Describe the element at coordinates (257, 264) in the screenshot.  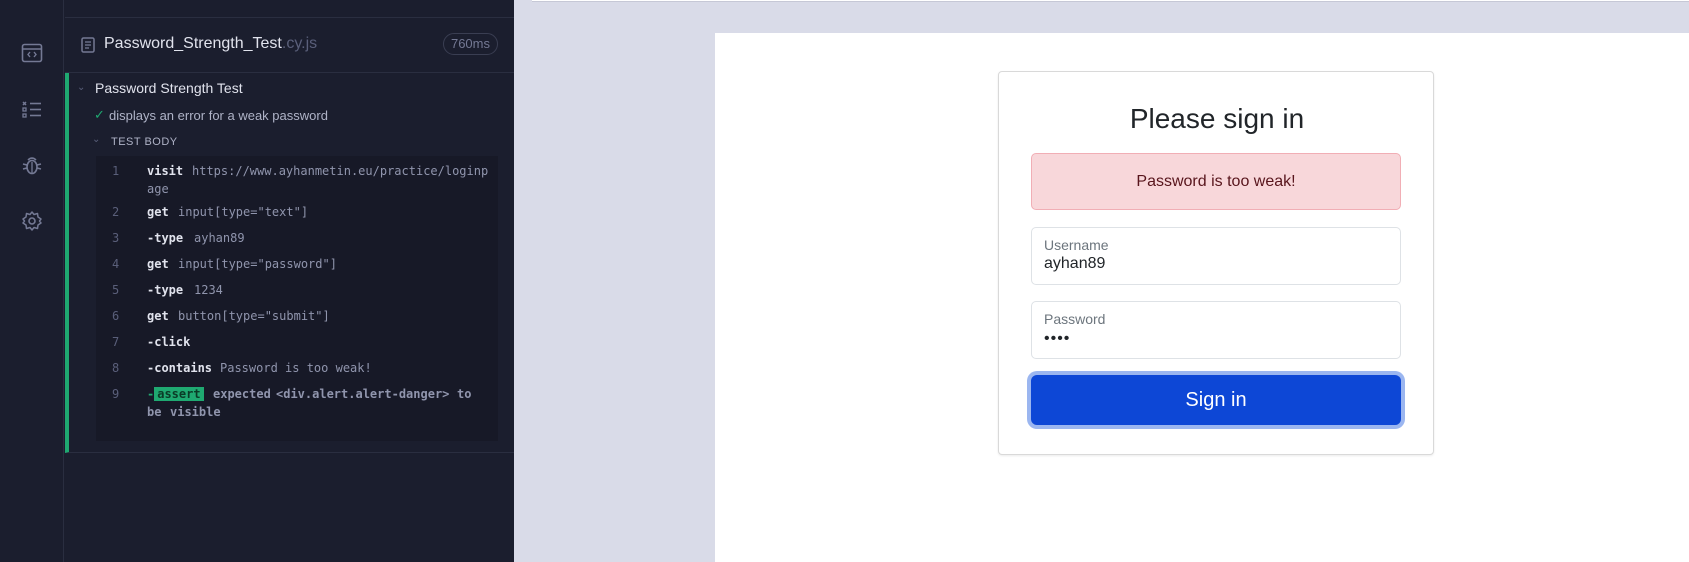
I see `command-message: input[type="password"]` at that location.